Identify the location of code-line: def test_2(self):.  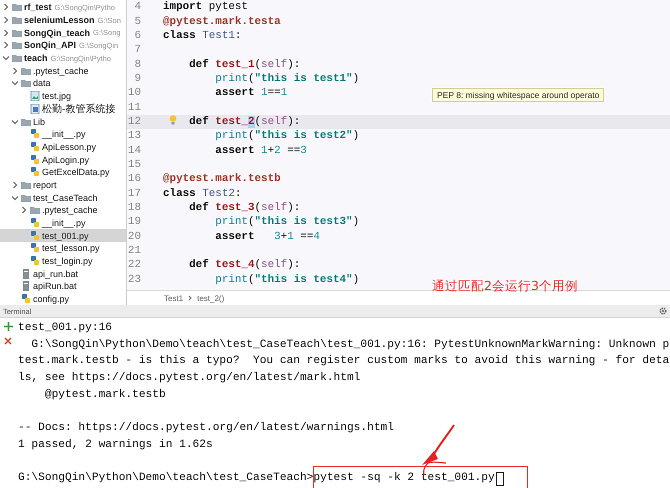
(244, 122).